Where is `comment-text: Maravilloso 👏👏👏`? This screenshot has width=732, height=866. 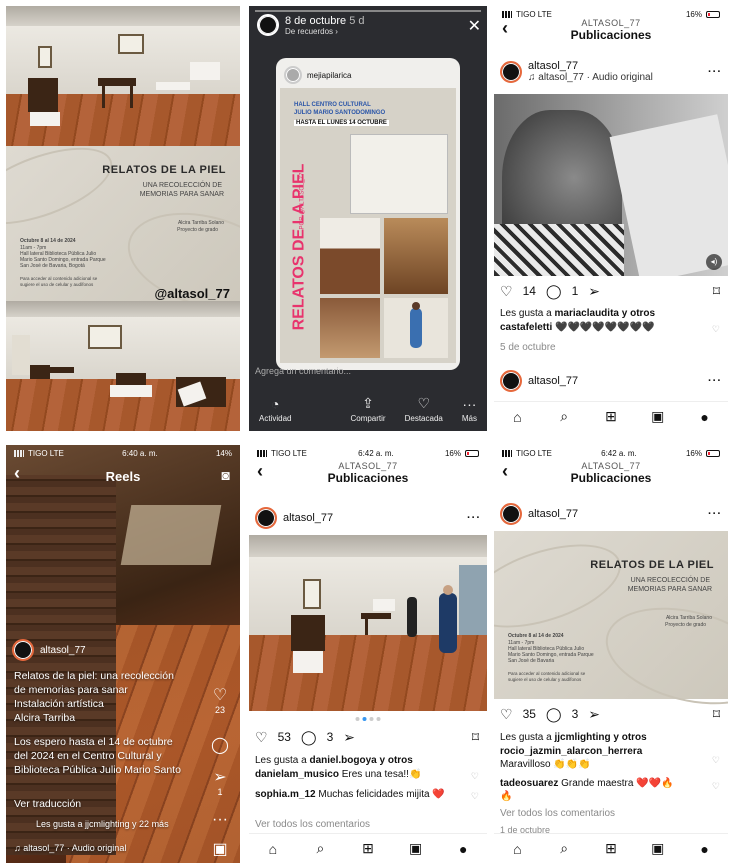
comment-text: Maravilloso 👏👏👏 is located at coordinates (545, 764).